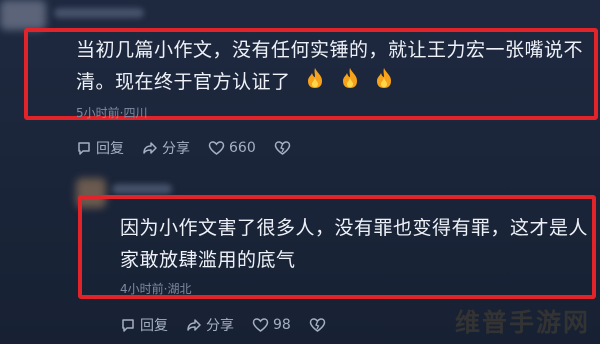  Describe the element at coordinates (156, 289) in the screenshot. I see `comment-meta: 4小时前·湖北` at that location.